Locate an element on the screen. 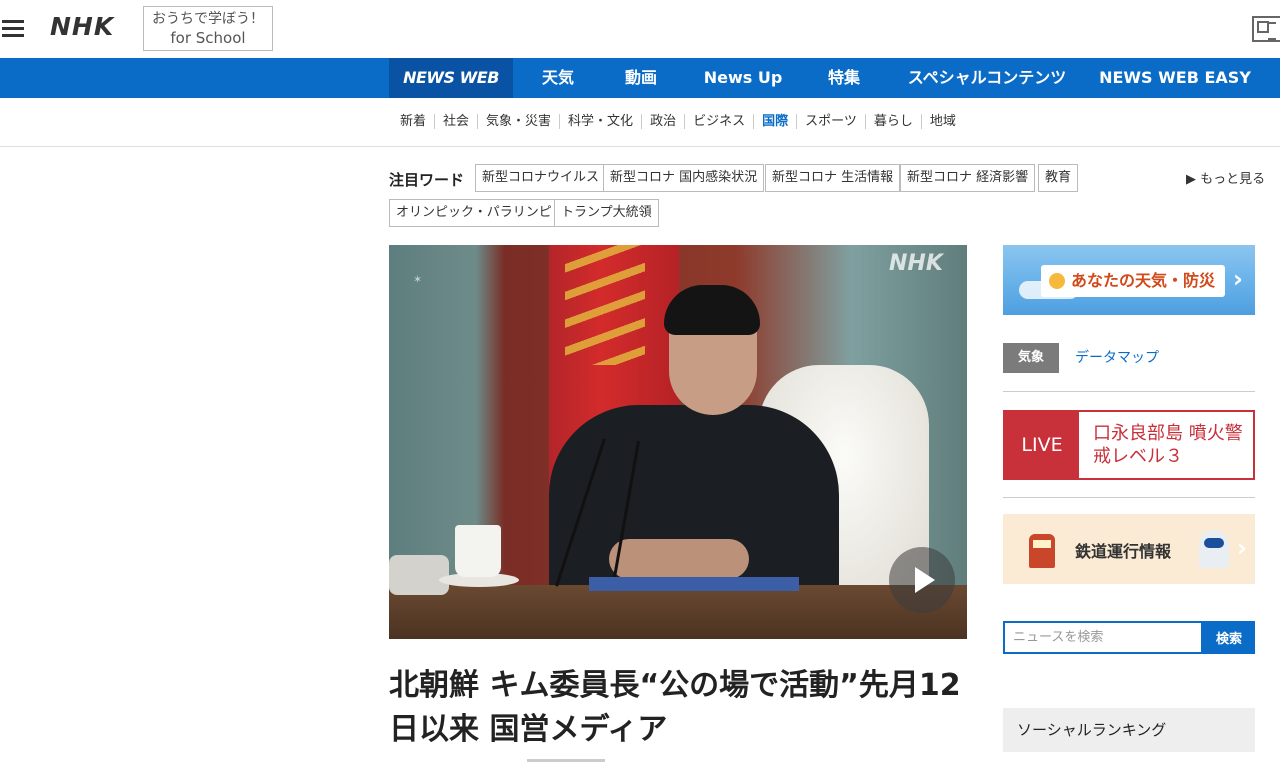 This screenshot has width=1280, height=762. cat-international: 国際 is located at coordinates (776, 121).